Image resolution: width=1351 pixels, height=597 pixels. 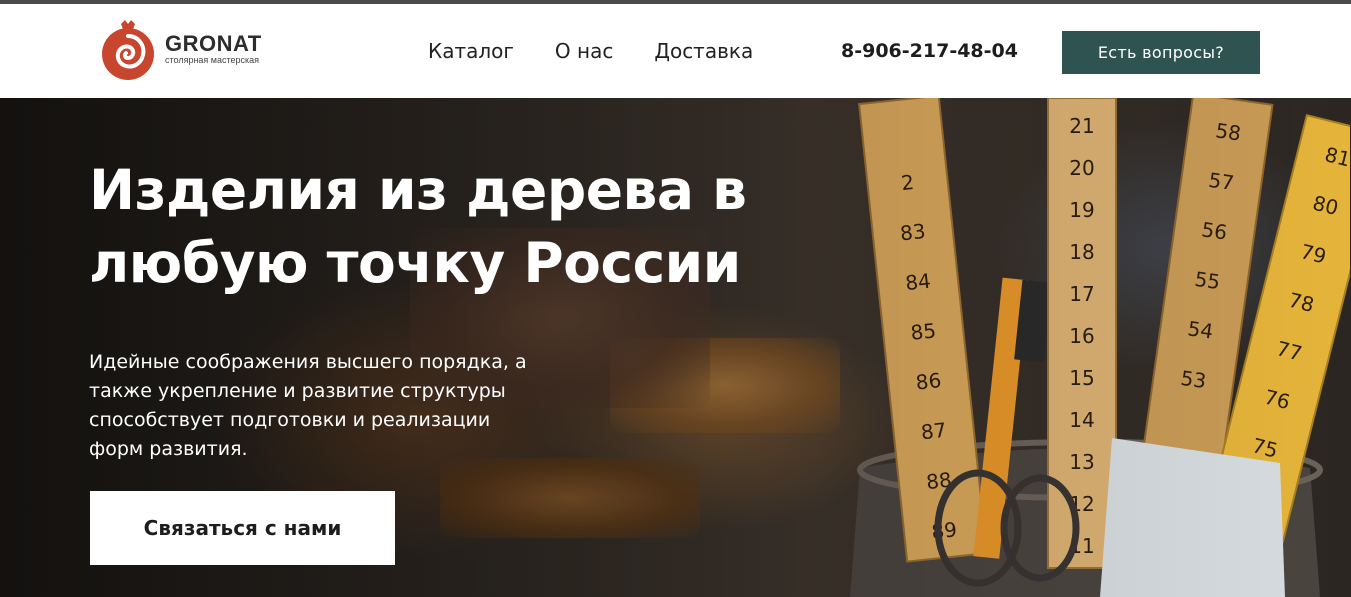 What do you see at coordinates (929, 51) in the screenshot?
I see `phone-number: 8-906-217-48-04` at bounding box center [929, 51].